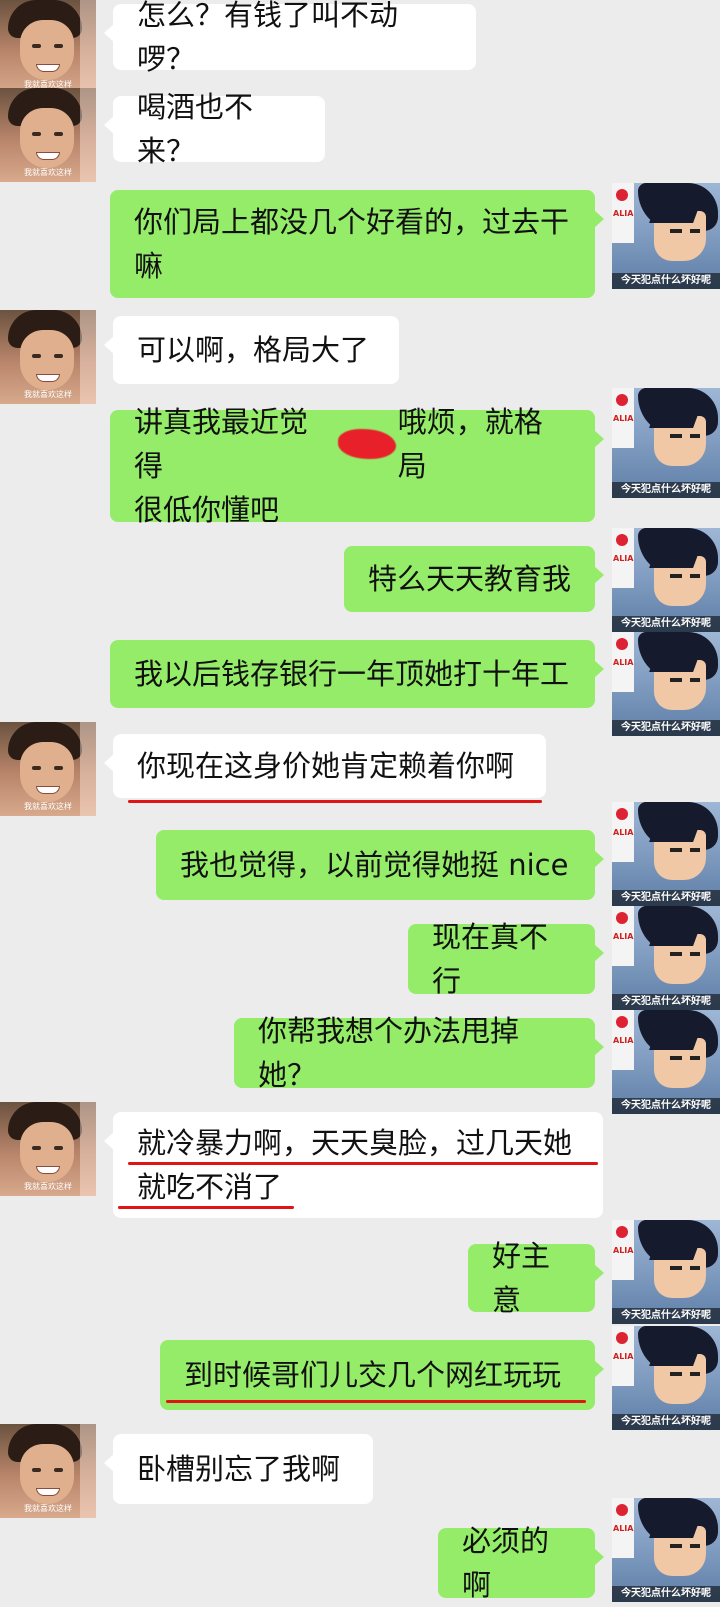 Image resolution: width=720 pixels, height=1607 pixels. What do you see at coordinates (352, 222) in the screenshot?
I see `message-text: 你们局上都没几个好看的，过去干` at bounding box center [352, 222].